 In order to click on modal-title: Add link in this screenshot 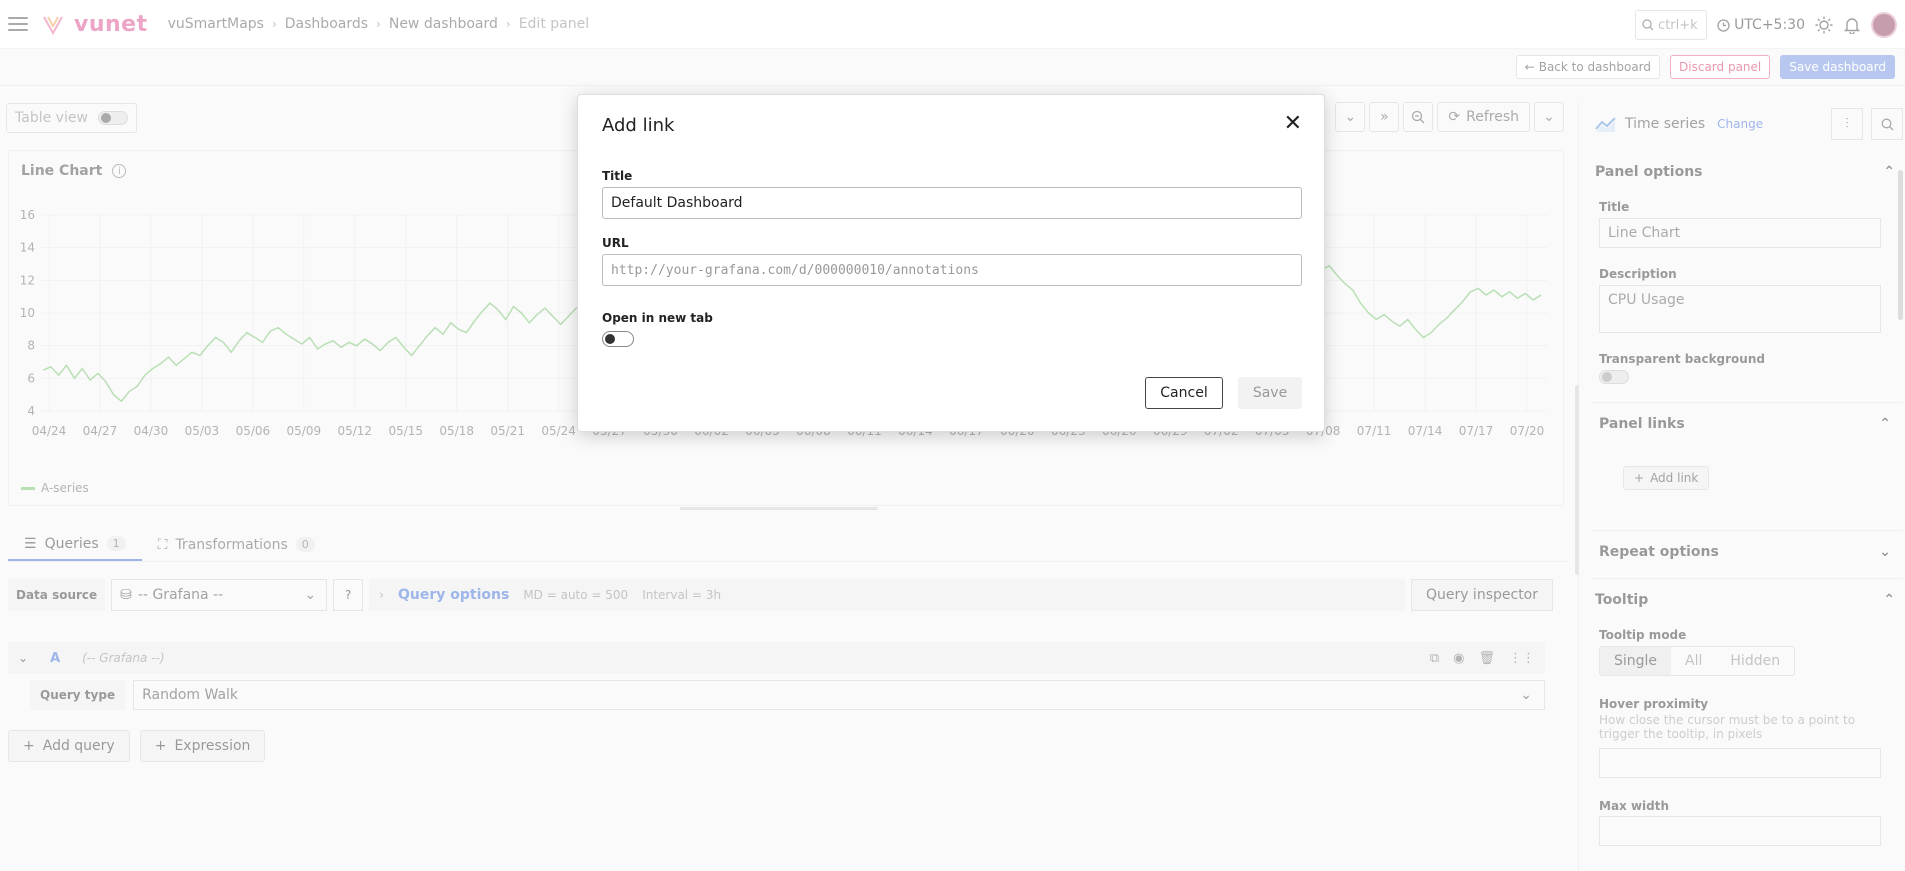, I will do `click(638, 125)`.